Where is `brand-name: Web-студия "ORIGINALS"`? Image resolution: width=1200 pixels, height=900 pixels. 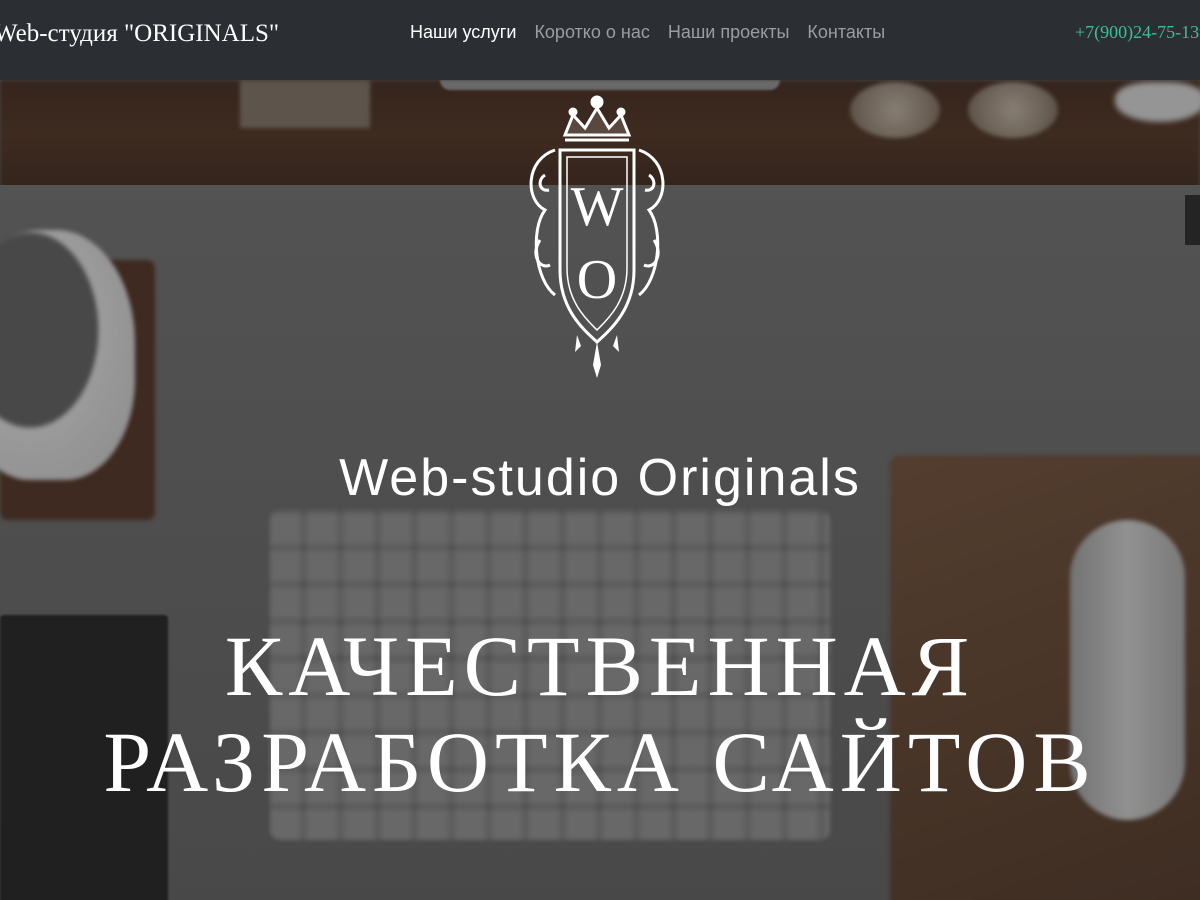 brand-name: Web-студия "ORIGINALS" is located at coordinates (139, 34).